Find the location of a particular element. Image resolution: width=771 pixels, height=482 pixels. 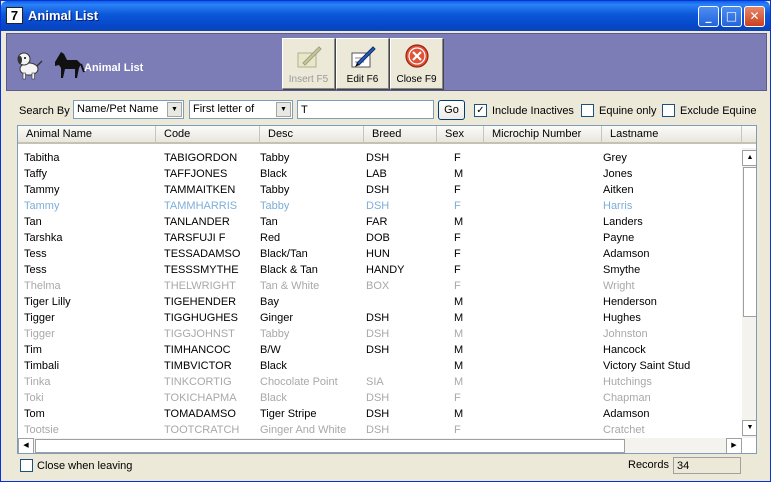

go-button: Go is located at coordinates (451, 110).